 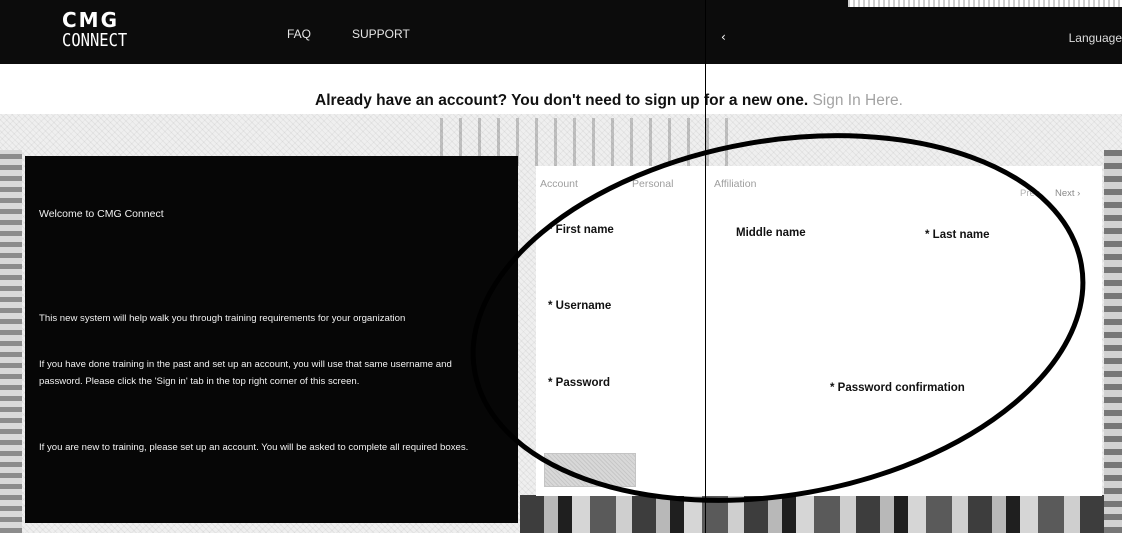 I want to click on background-edge-right, so click(x=1113, y=341).